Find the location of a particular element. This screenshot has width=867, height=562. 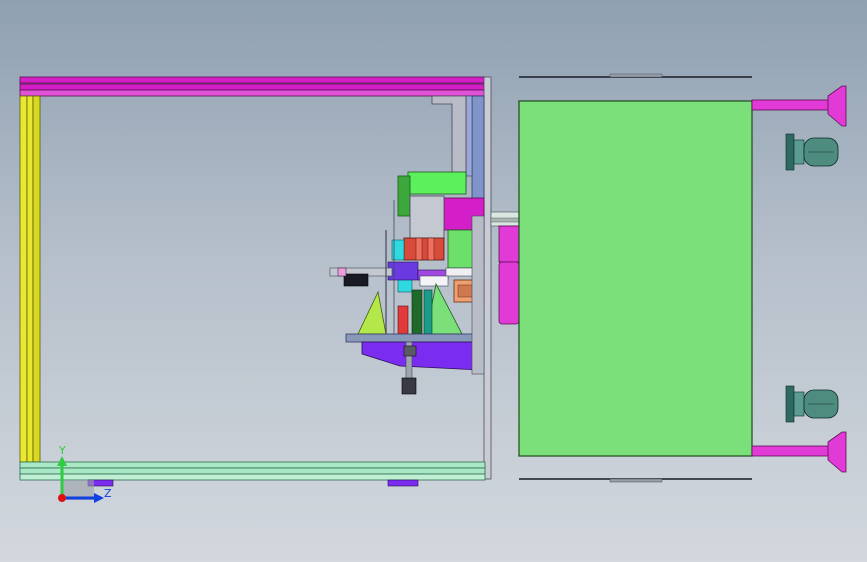

sensor-head is located at coordinates (356, 280).